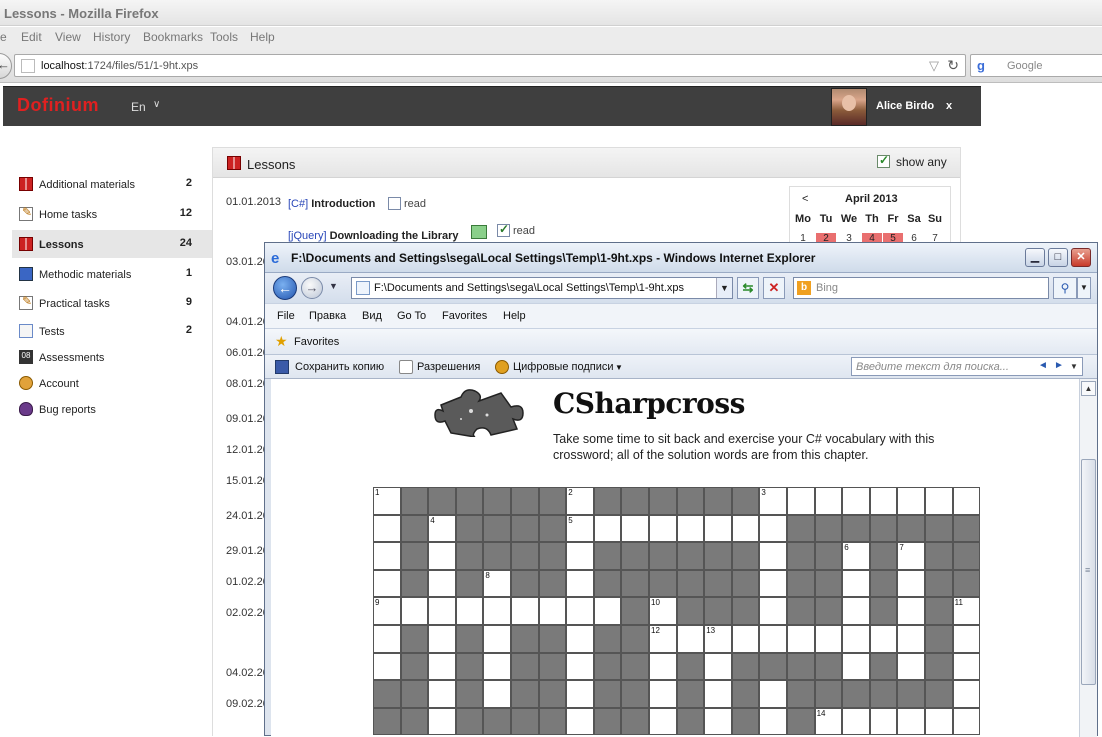  I want to click on back-arrow-icon: ←, so click(285, 288).